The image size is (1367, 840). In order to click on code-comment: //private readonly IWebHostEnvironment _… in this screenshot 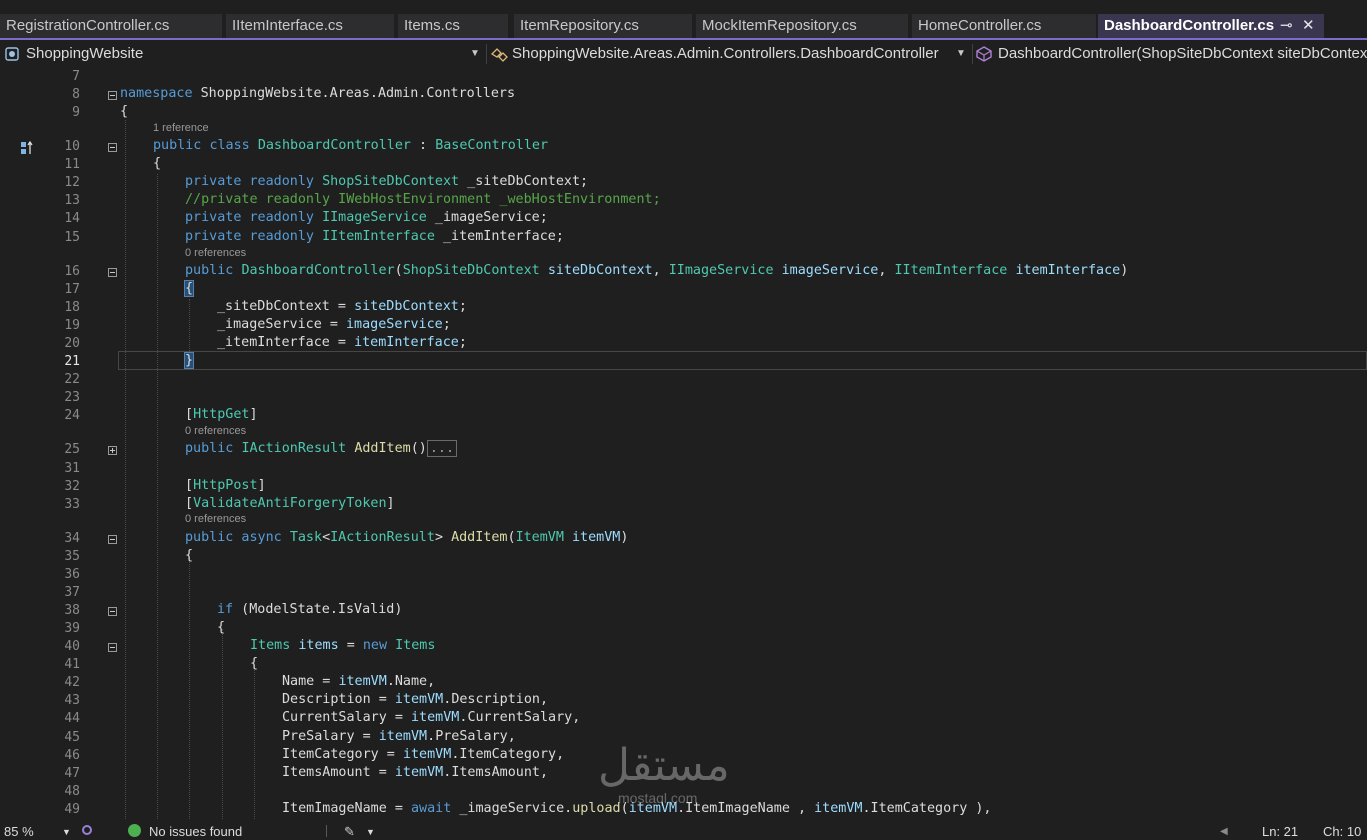, I will do `click(423, 199)`.